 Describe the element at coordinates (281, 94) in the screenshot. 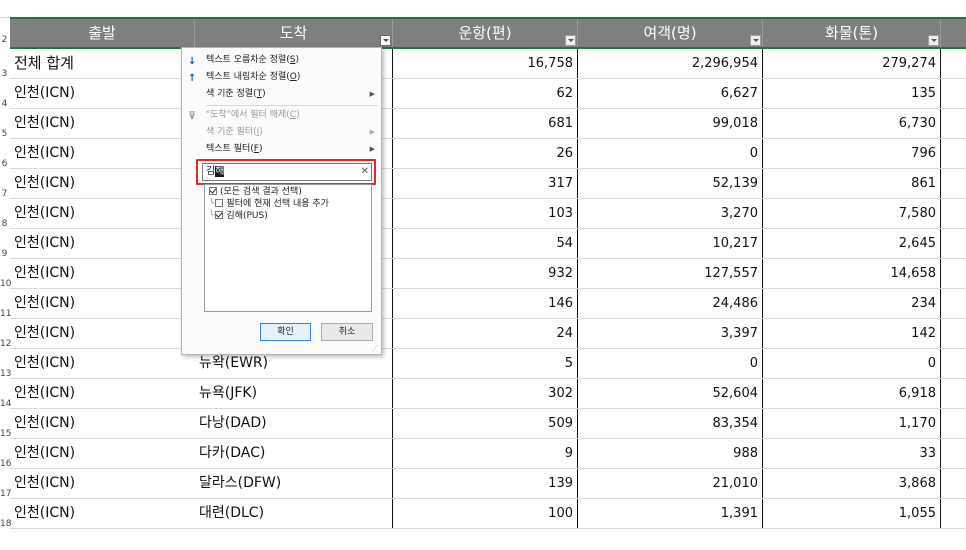

I see `menu-sort-by-color: 색 기준 정렬(T) ▶` at that location.